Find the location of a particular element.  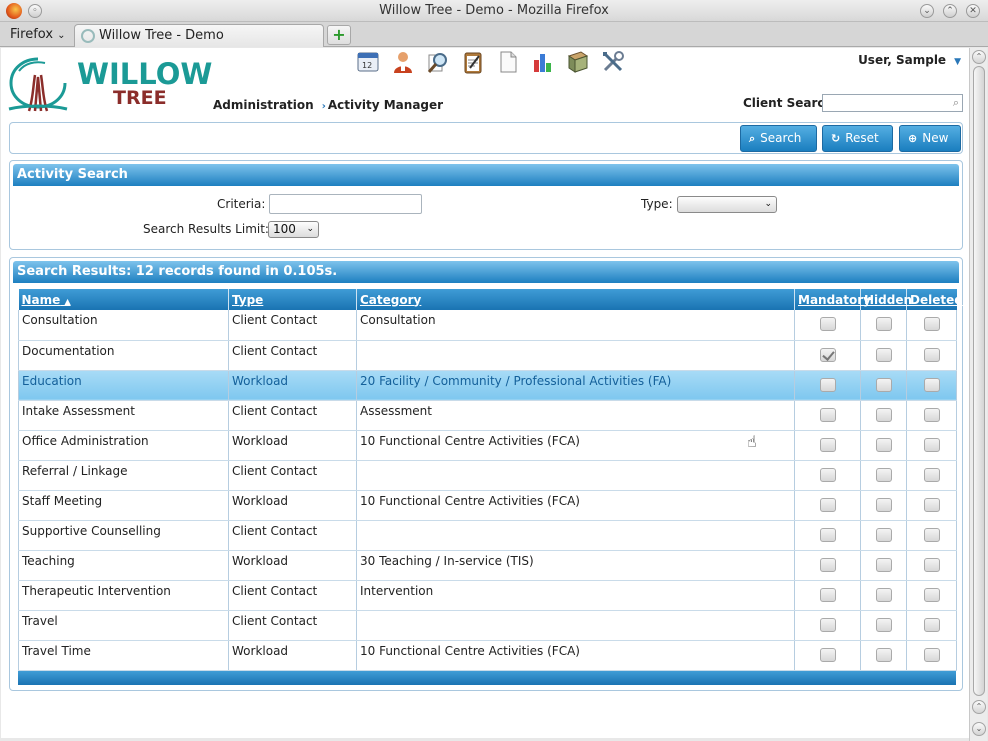

reset-button: ↻ Reset is located at coordinates (857, 138).